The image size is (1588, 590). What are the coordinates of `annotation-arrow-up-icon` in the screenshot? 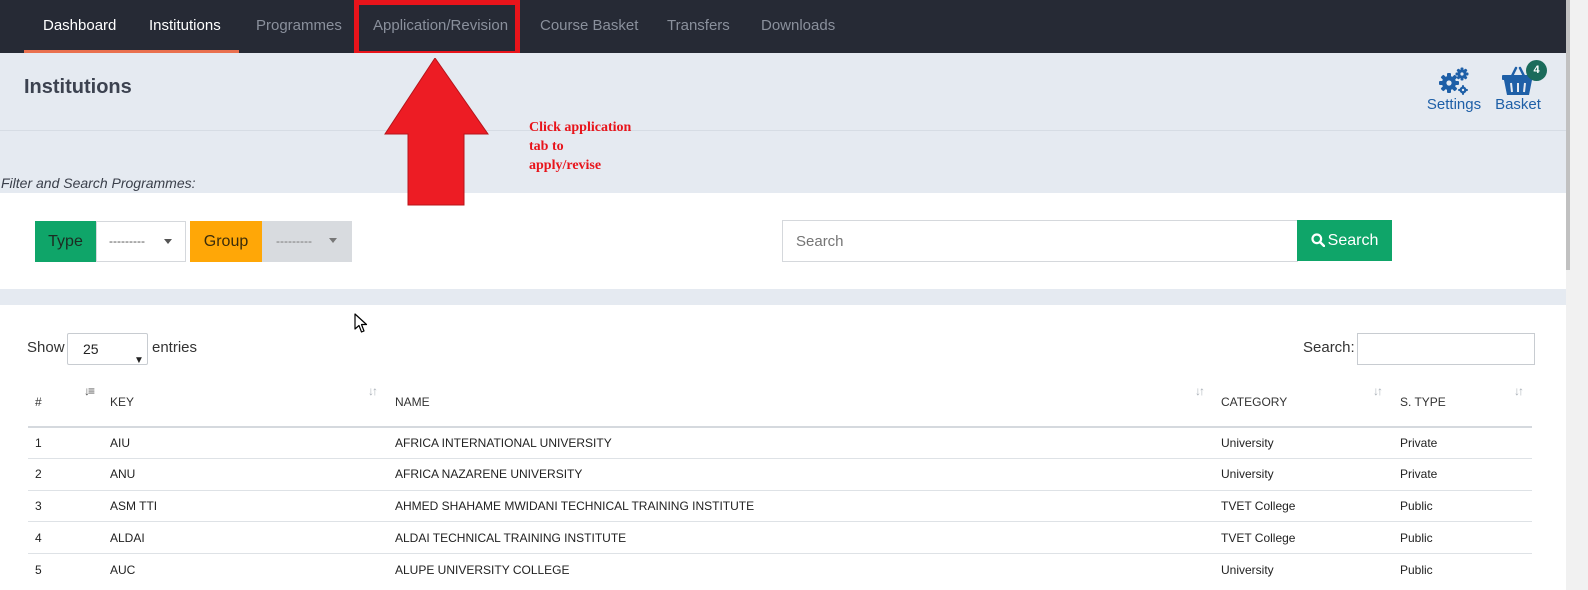 It's located at (436, 132).